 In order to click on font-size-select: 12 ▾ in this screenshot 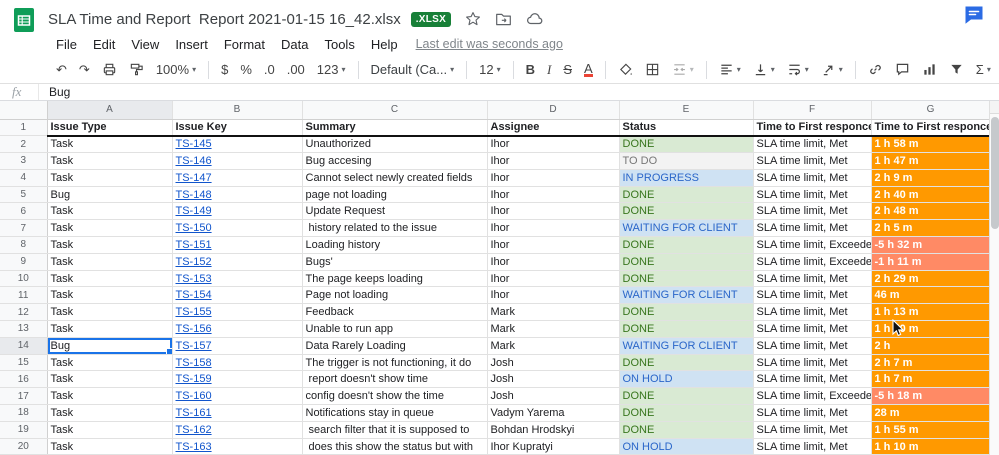, I will do `click(489, 69)`.